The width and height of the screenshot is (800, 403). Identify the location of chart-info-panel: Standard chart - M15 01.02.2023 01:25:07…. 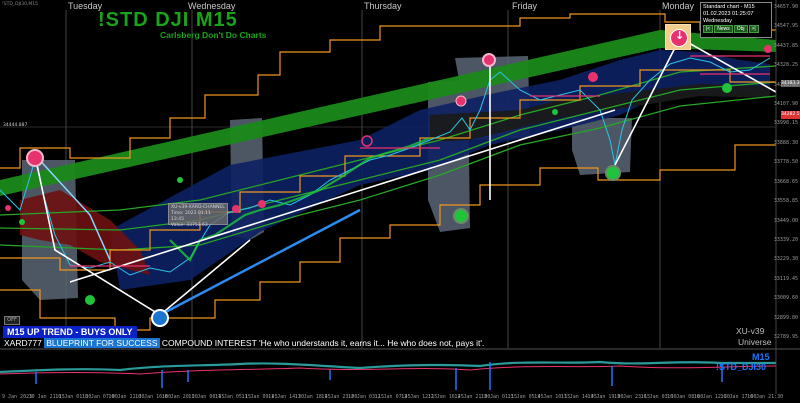
(736, 20).